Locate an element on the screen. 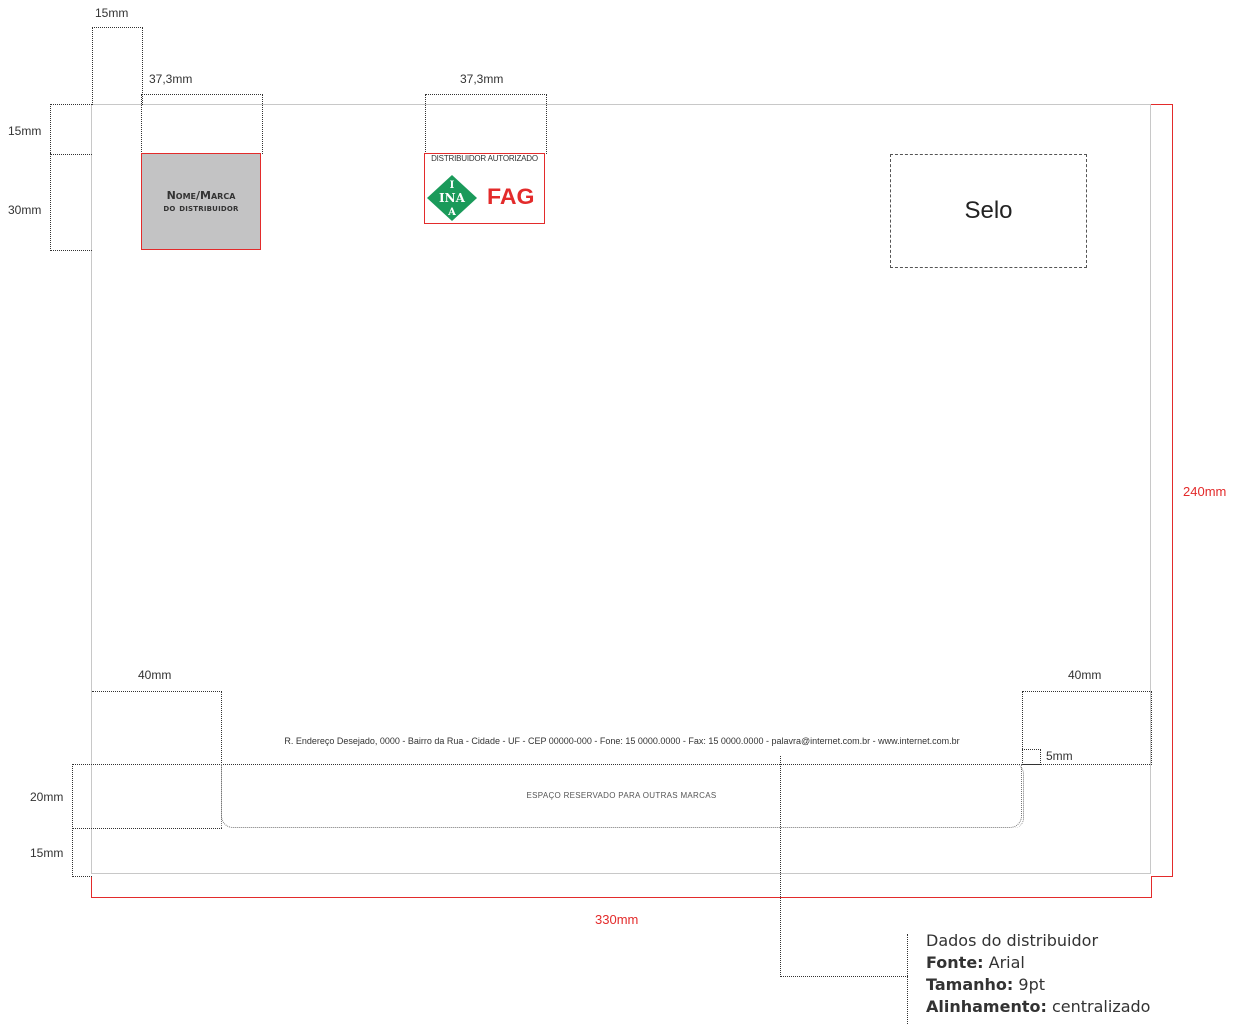 Image resolution: width=1248 pixels, height=1026 pixels. header-top-guide is located at coordinates (71, 129).